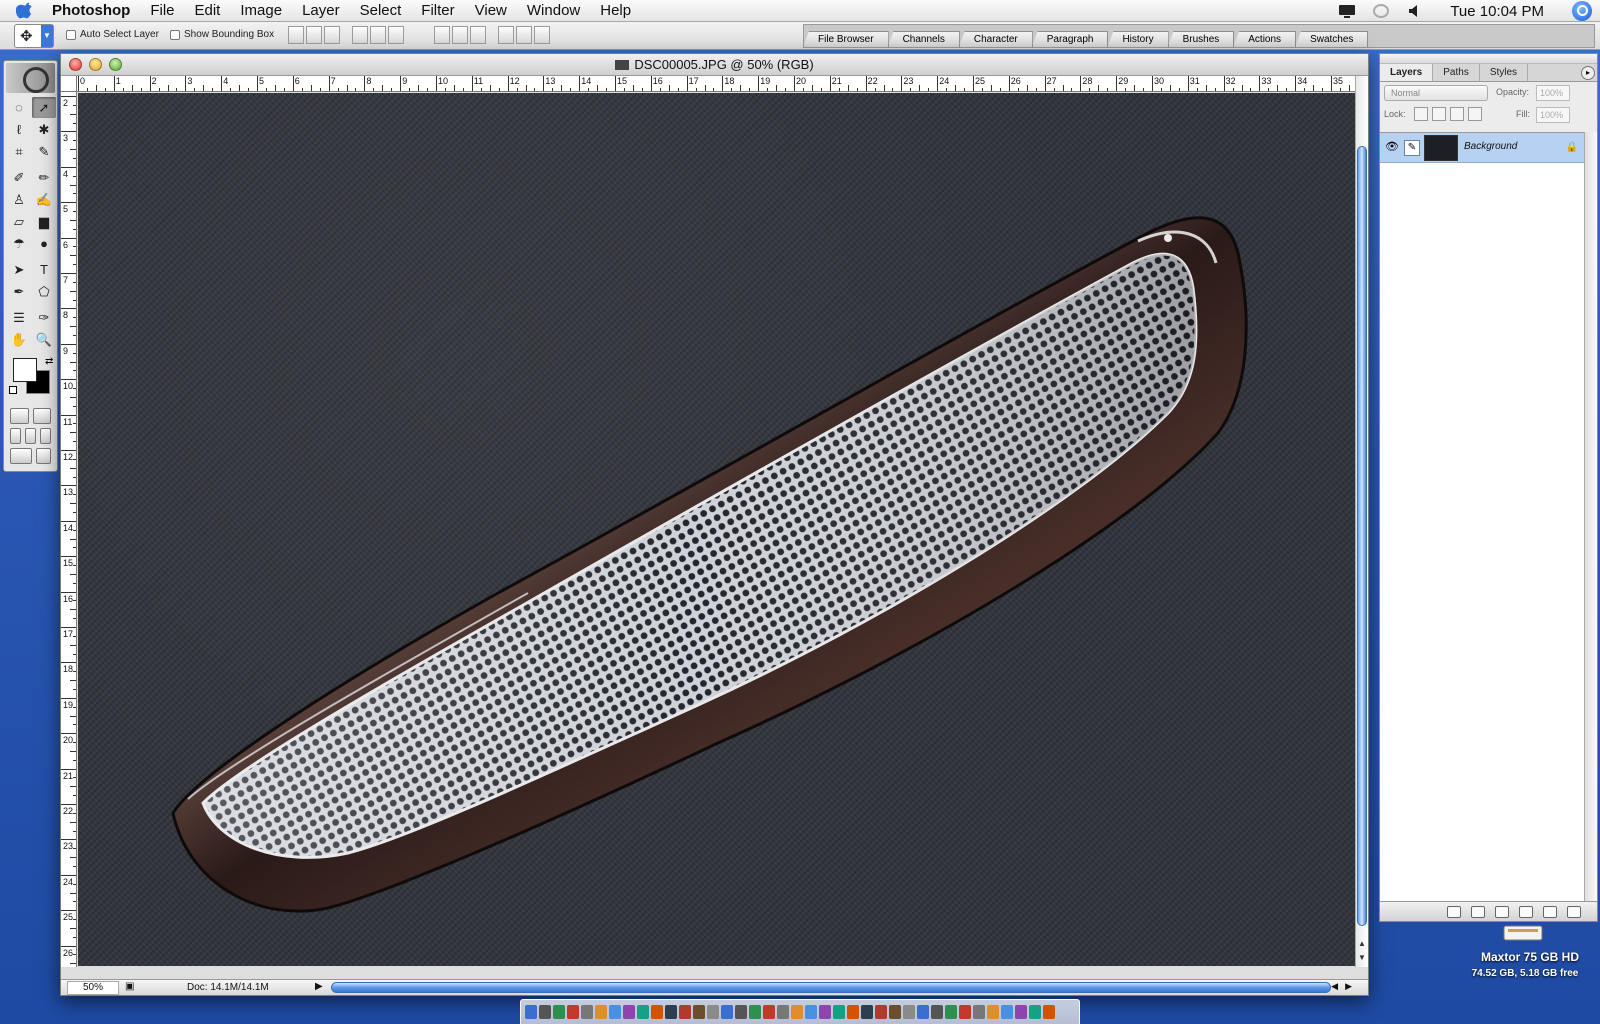 The image size is (1600, 1024). What do you see at coordinates (19, 151) in the screenshot?
I see `crop-icon: ⌗` at bounding box center [19, 151].